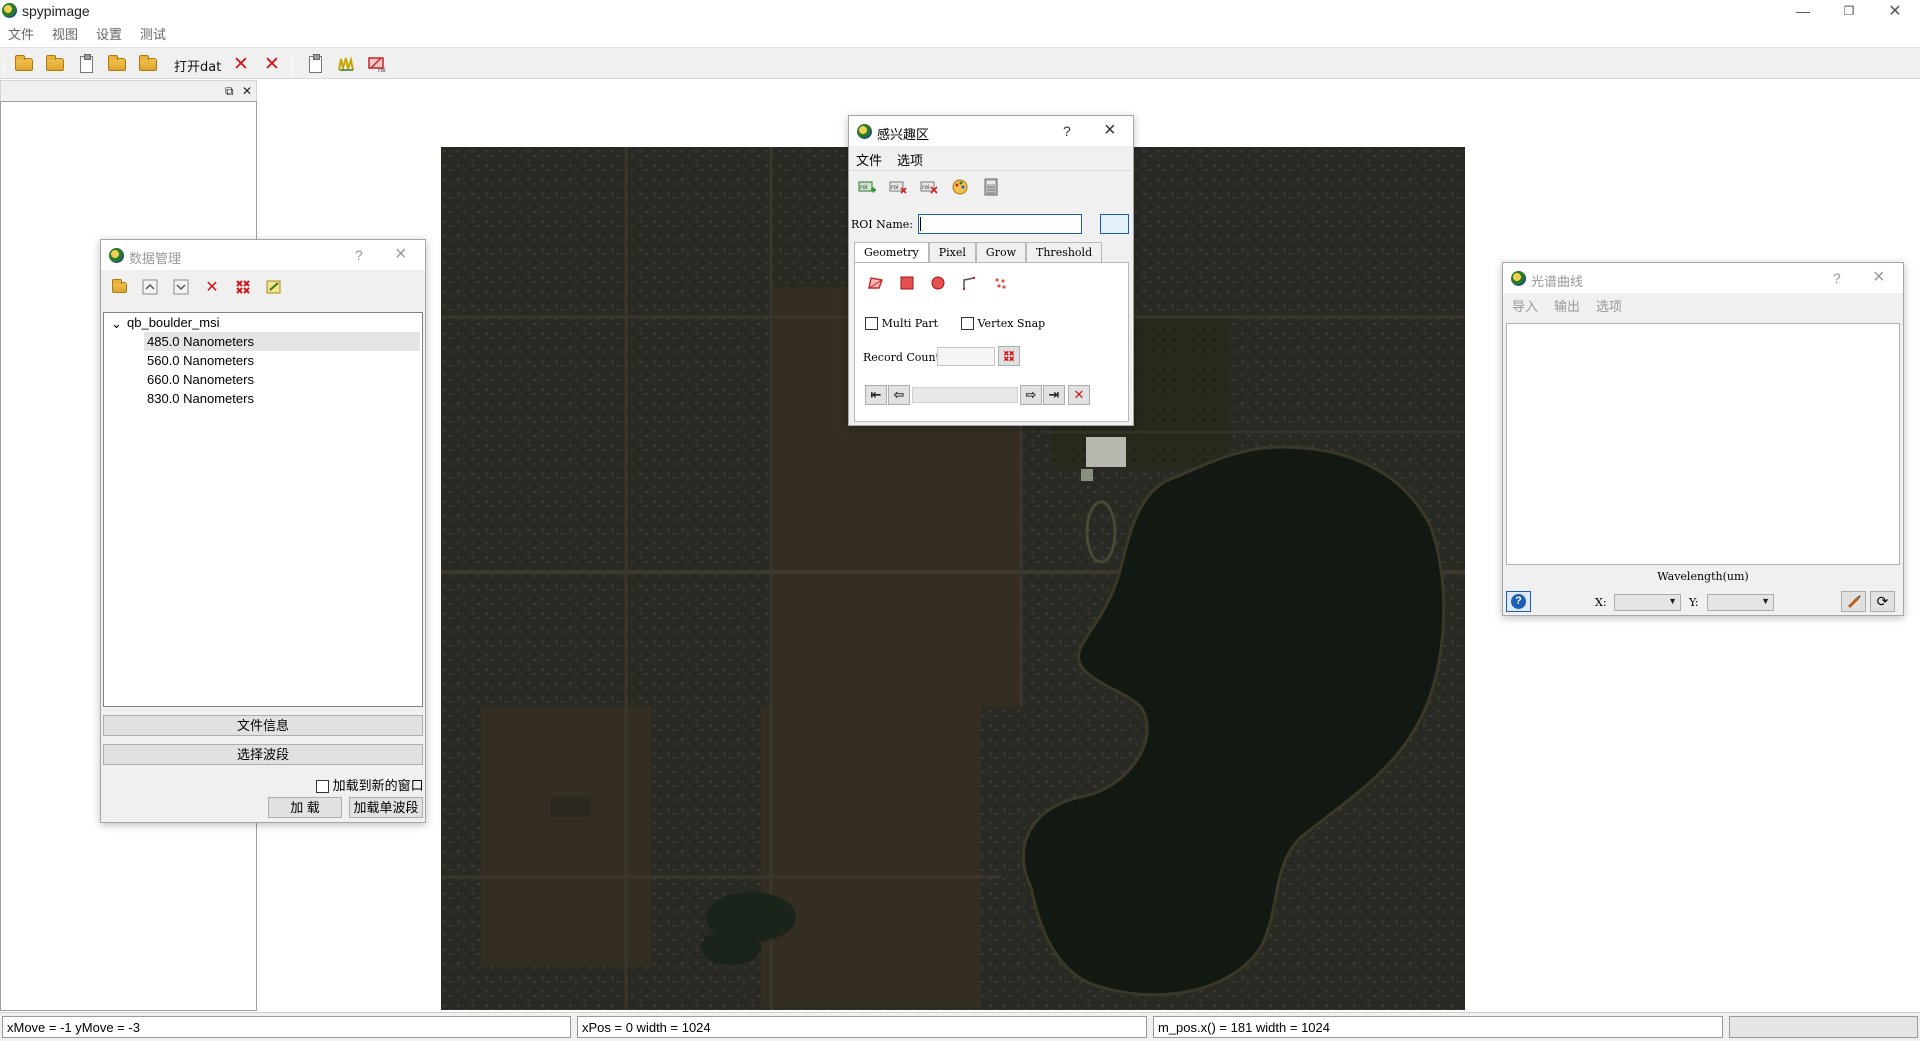 Image resolution: width=1920 pixels, height=1041 pixels. What do you see at coordinates (898, 187) in the screenshot?
I see `delete-roi-icon: roi` at bounding box center [898, 187].